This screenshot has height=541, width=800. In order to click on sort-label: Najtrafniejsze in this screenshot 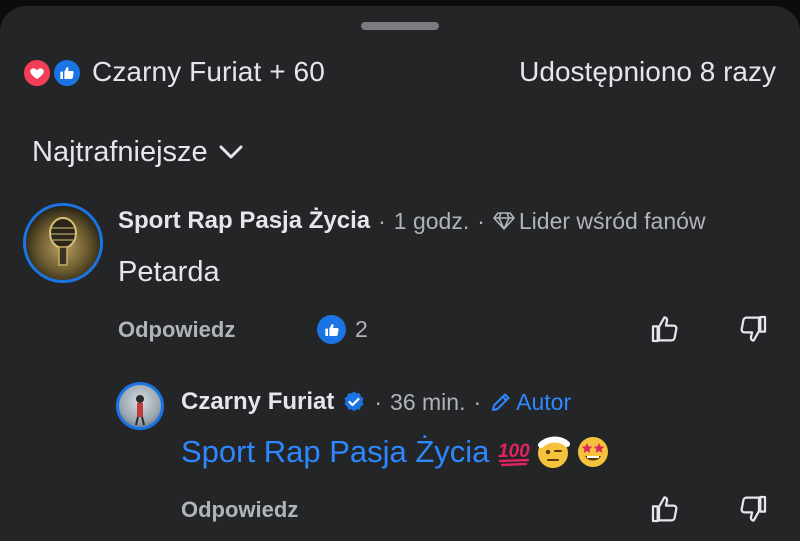, I will do `click(120, 152)`.